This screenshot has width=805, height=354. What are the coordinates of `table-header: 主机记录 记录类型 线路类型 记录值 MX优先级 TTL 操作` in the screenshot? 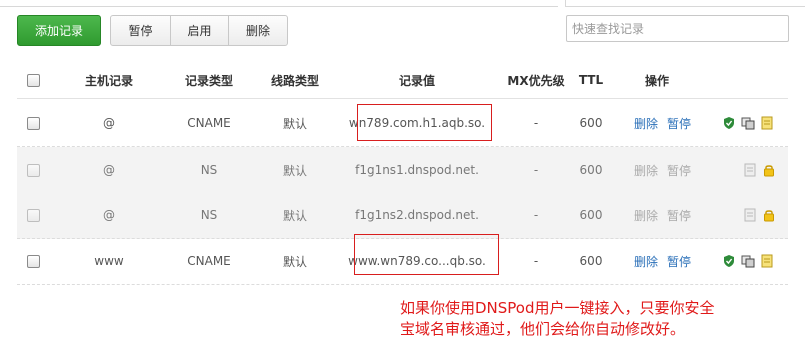 It's located at (402, 80).